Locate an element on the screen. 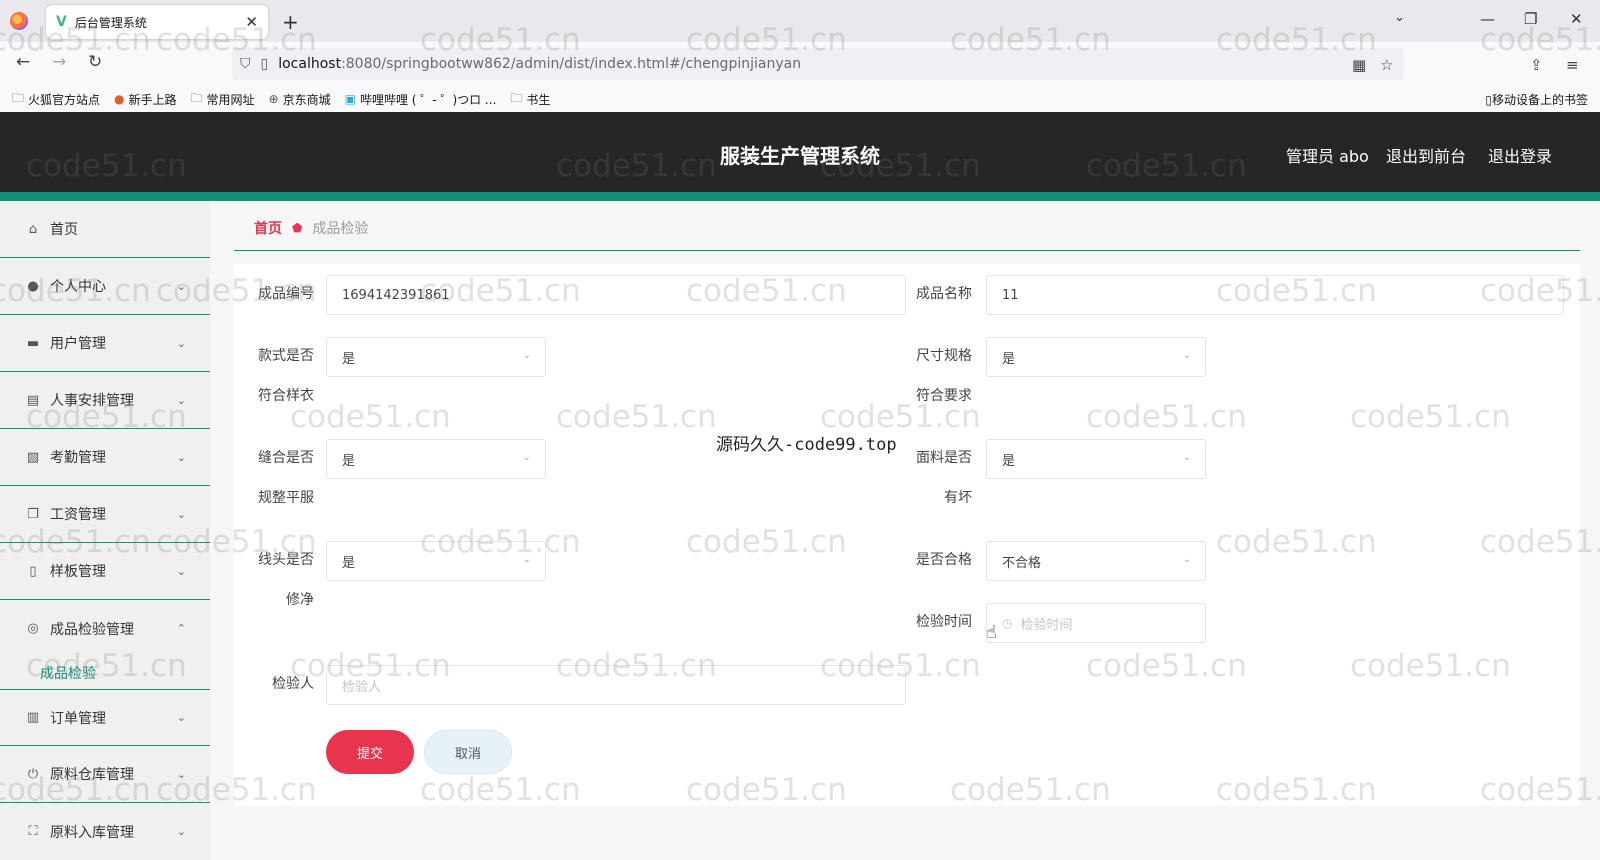 The width and height of the screenshot is (1600, 860). bookmark-label: 京东商城 is located at coordinates (306, 99).